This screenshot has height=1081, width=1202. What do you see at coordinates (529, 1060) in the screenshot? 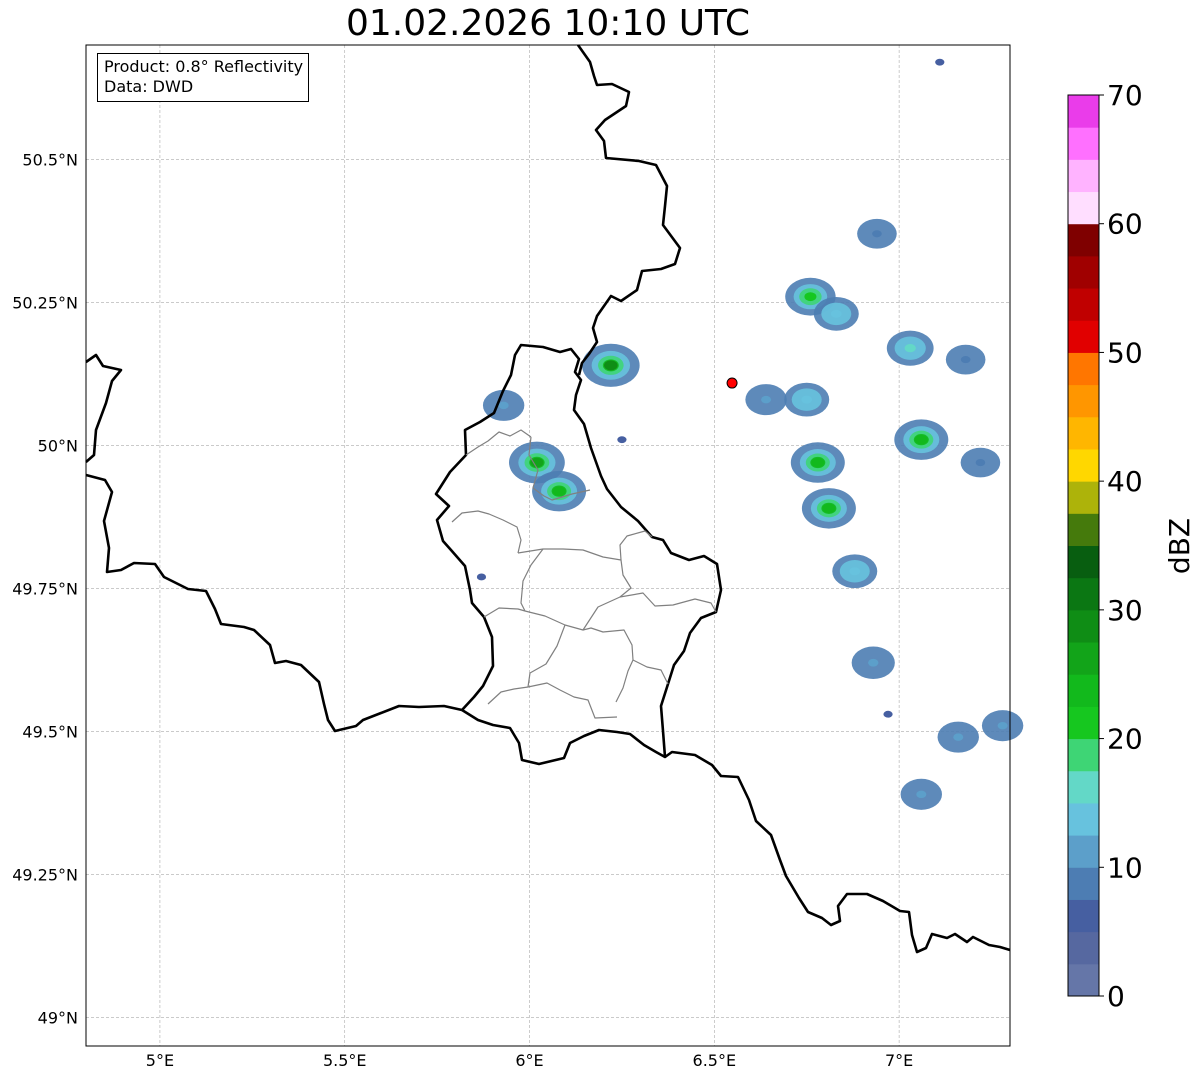
I see `lon-tick-label: 6°E` at bounding box center [529, 1060].